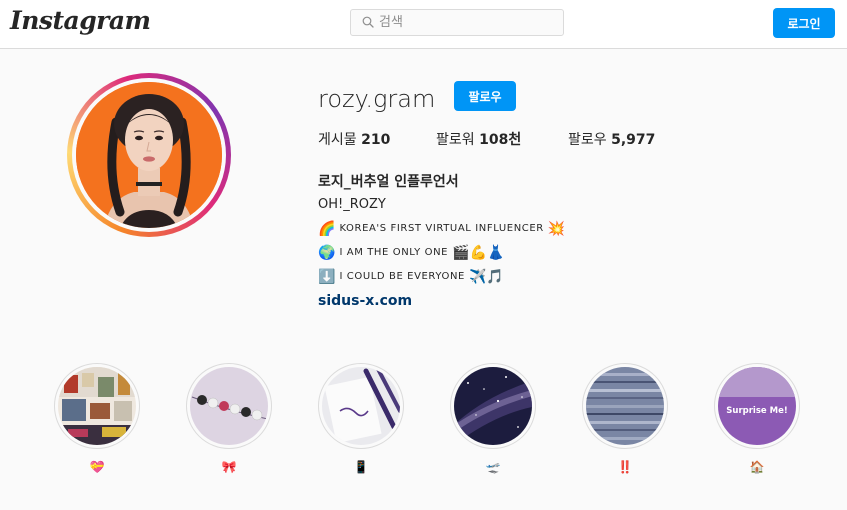  I want to click on profile-full-name: 로지_버추얼 인플루언서, so click(388, 182).